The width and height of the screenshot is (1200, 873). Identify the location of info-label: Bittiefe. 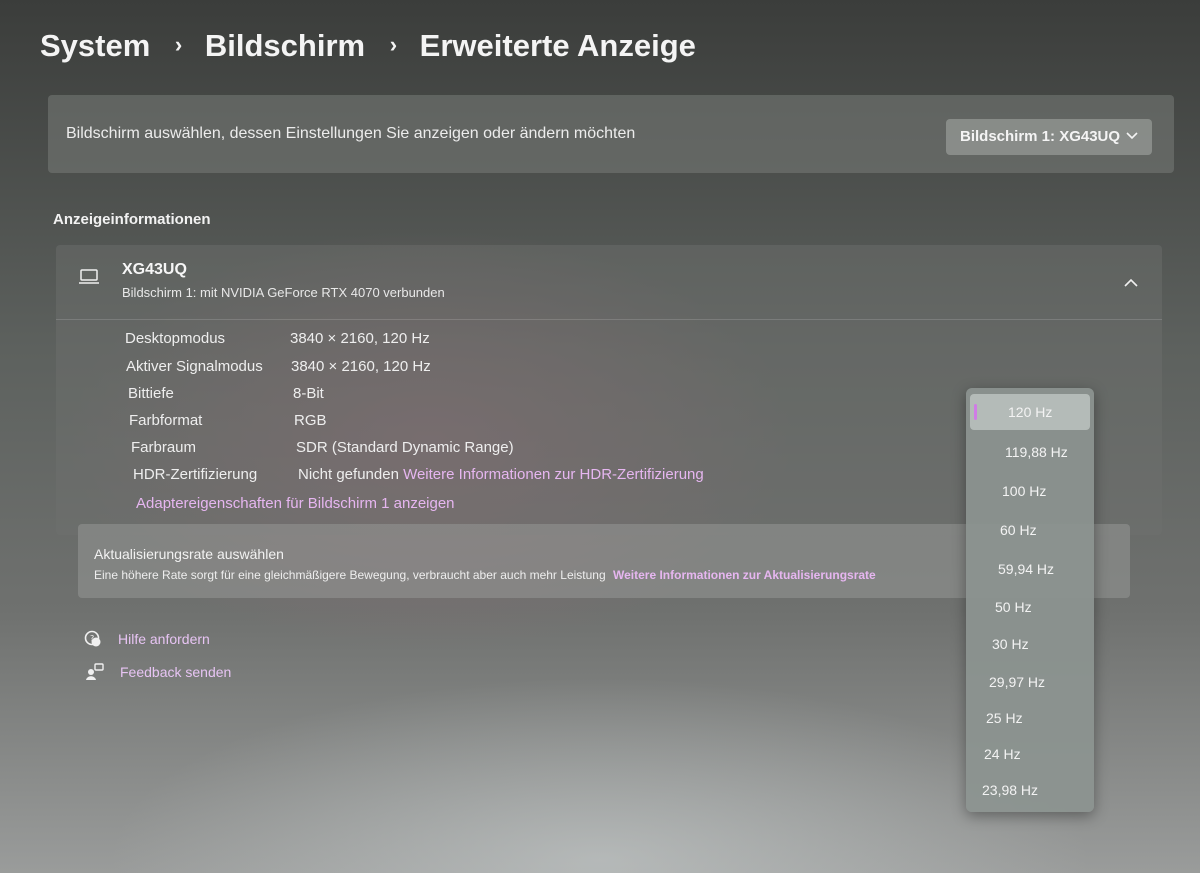
(151, 393).